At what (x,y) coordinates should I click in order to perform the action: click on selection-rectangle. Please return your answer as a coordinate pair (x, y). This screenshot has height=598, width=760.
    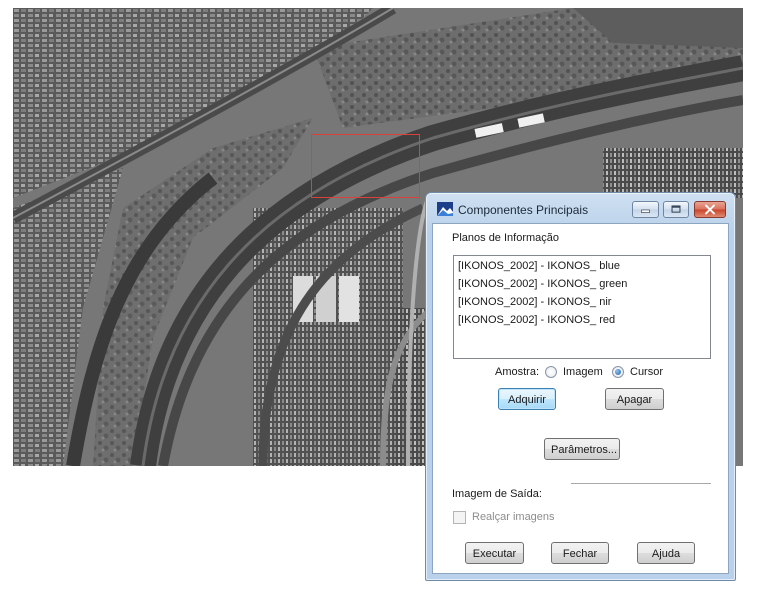
    Looking at the image, I should click on (365, 166).